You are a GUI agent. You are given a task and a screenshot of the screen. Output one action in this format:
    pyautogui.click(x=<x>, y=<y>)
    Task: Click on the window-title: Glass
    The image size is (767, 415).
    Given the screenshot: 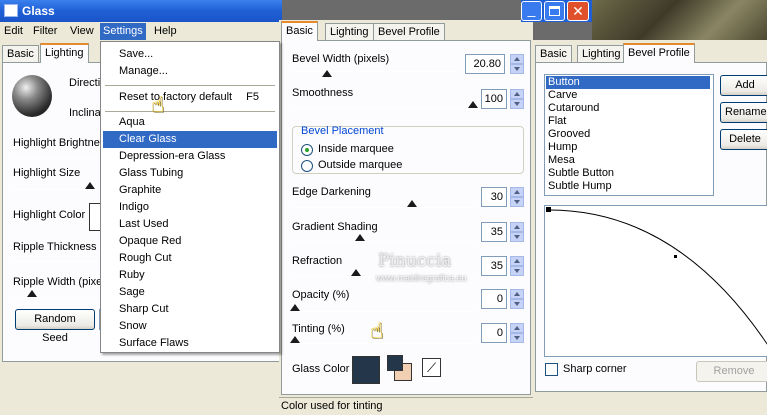 What is the action you would take?
    pyautogui.click(x=38, y=11)
    